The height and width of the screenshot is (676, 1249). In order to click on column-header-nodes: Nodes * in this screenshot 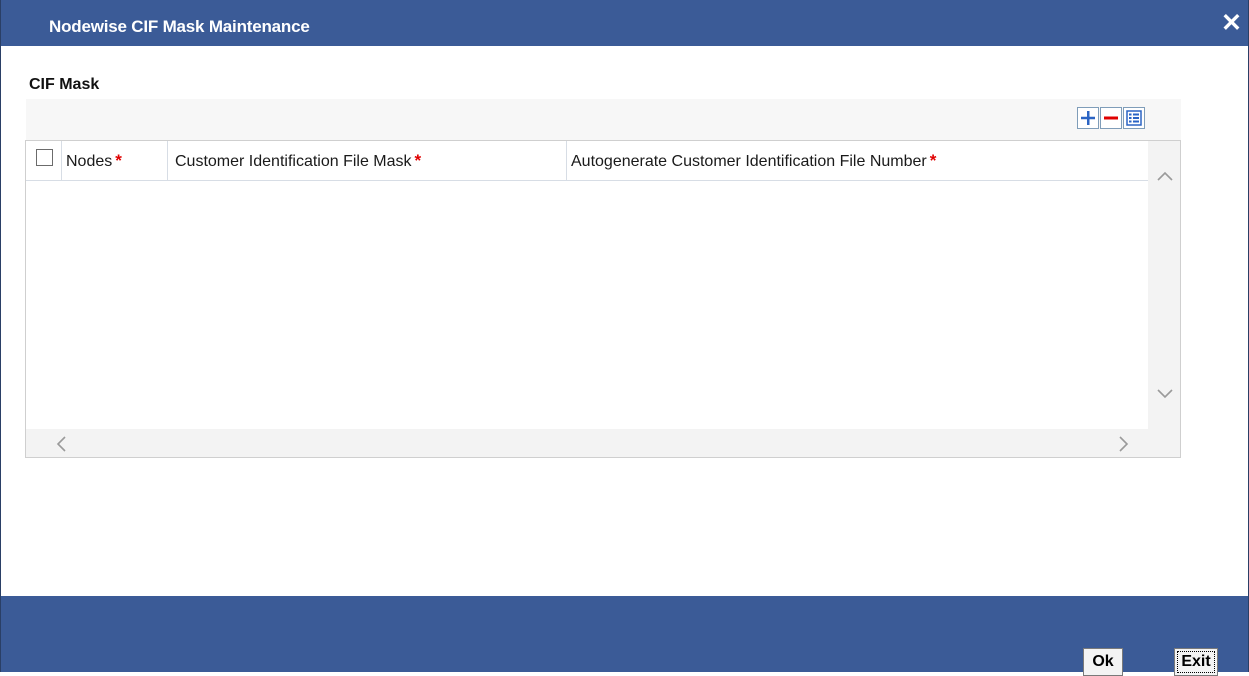, I will do `click(115, 161)`.